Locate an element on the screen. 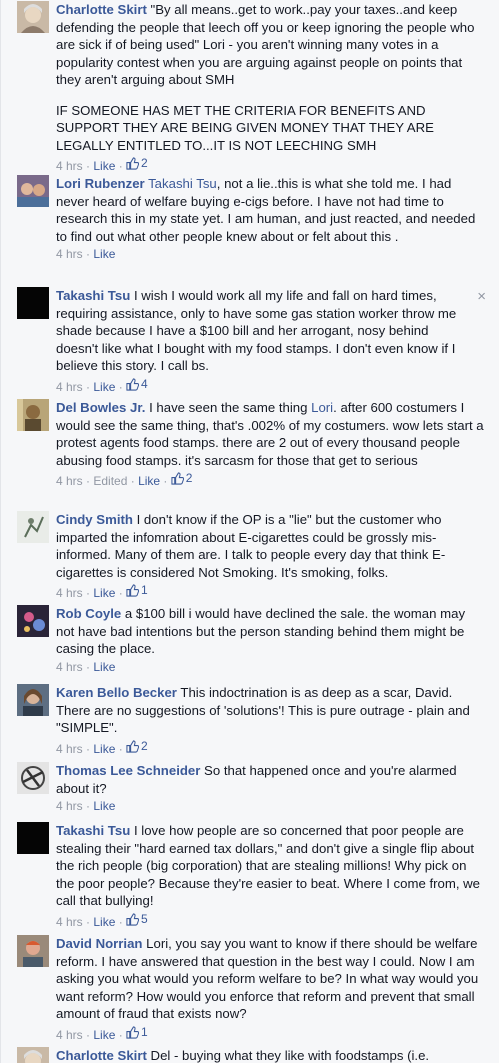 The height and width of the screenshot is (1063, 499). comment-meta: 4 hrs · Edited · Like · 2 is located at coordinates (124, 479).